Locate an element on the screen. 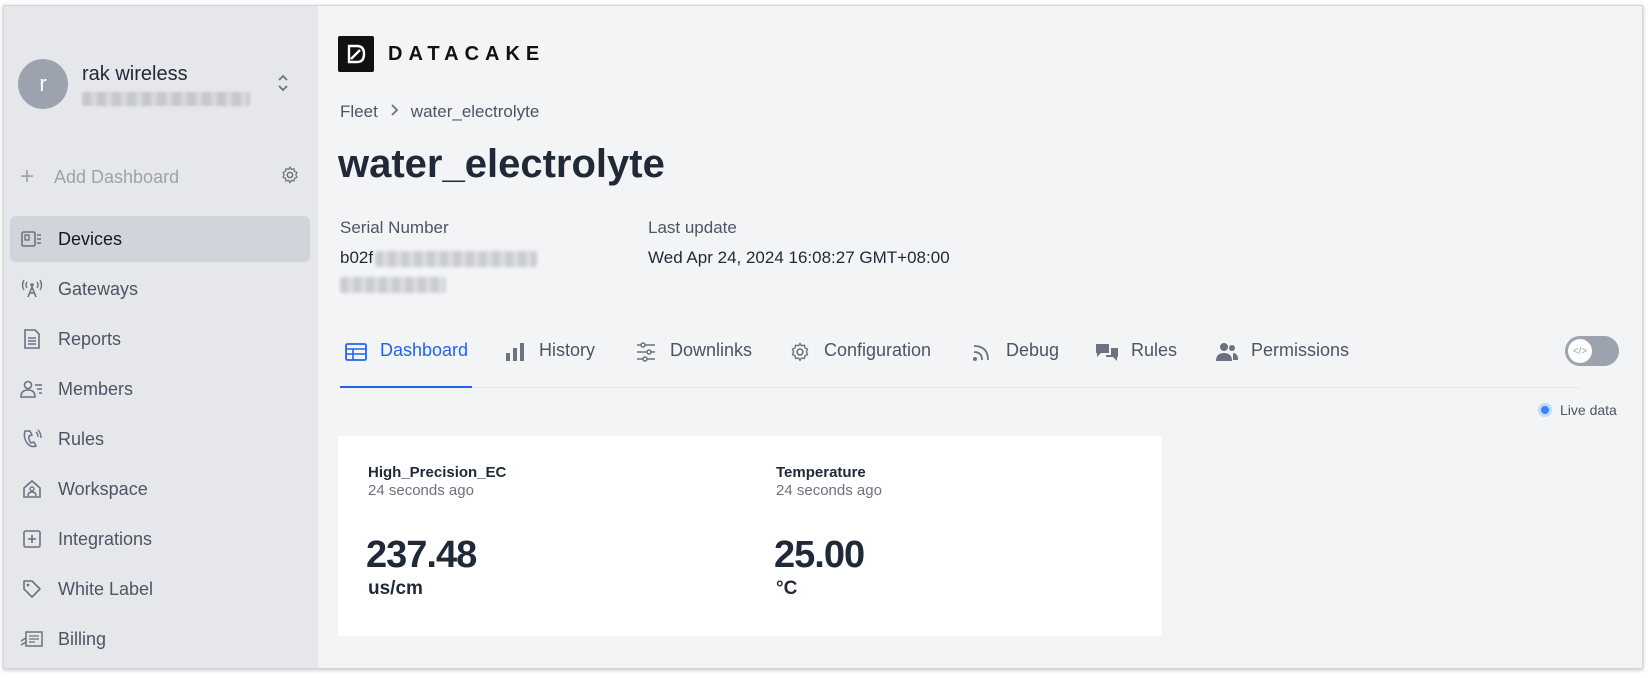 This screenshot has width=1652, height=678. billing-icon is located at coordinates (32, 639).